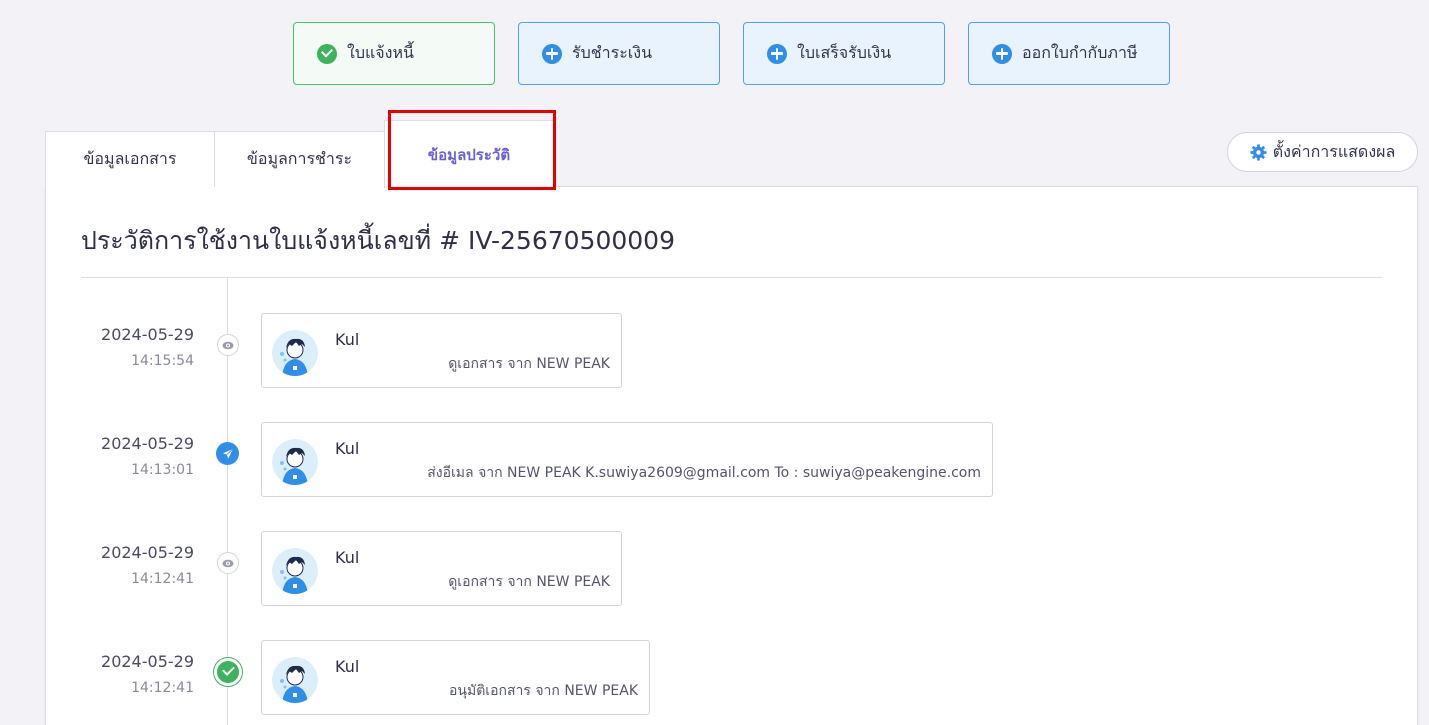  What do you see at coordinates (731, 277) in the screenshot?
I see `title-divider` at bounding box center [731, 277].